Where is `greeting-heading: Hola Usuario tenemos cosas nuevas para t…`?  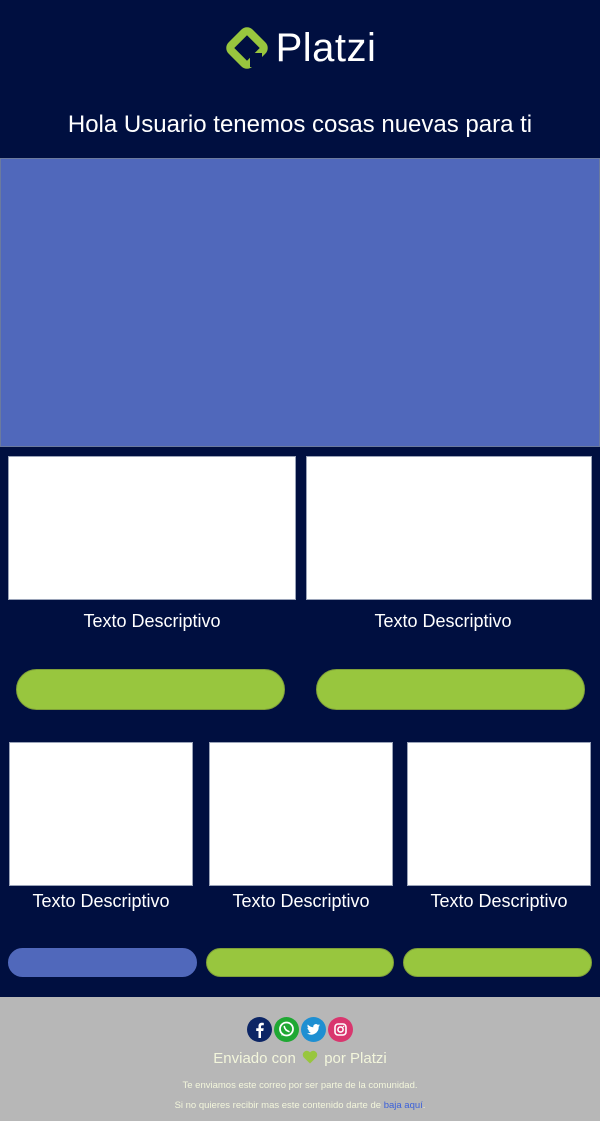 greeting-heading: Hola Usuario tenemos cosas nuevas para t… is located at coordinates (300, 124).